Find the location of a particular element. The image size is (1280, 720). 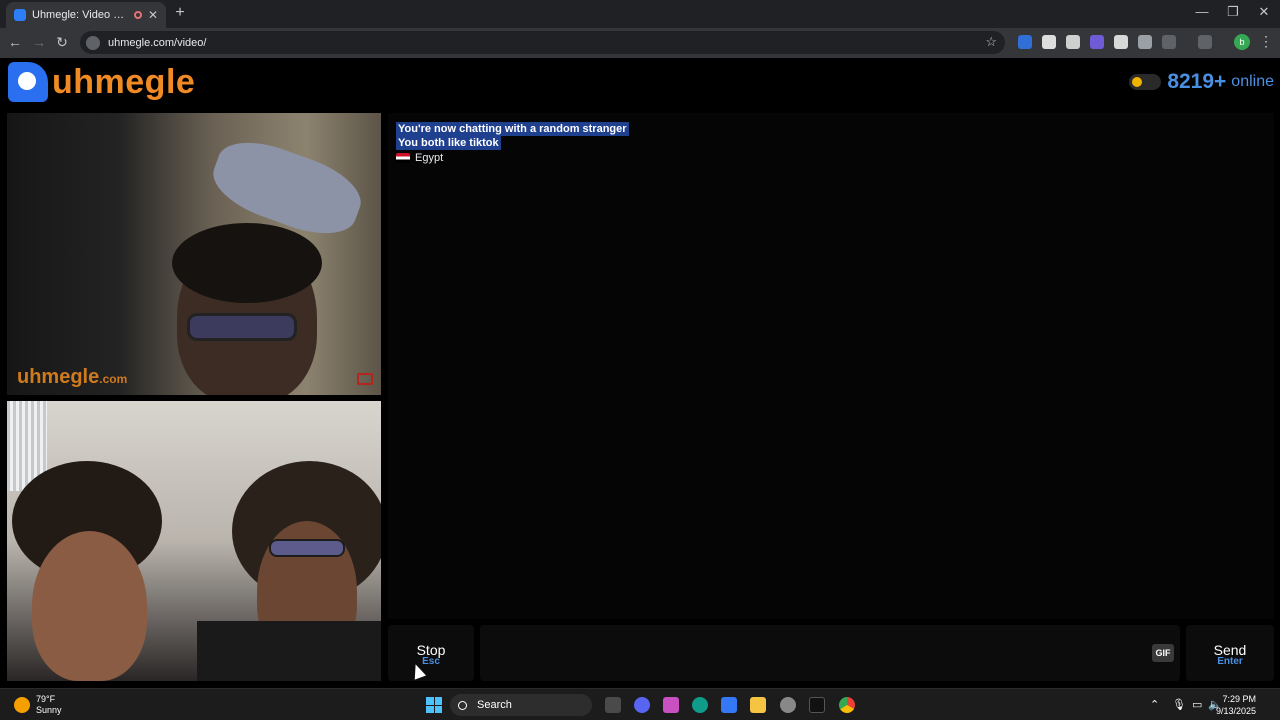

sunny-icon is located at coordinates (22, 705).